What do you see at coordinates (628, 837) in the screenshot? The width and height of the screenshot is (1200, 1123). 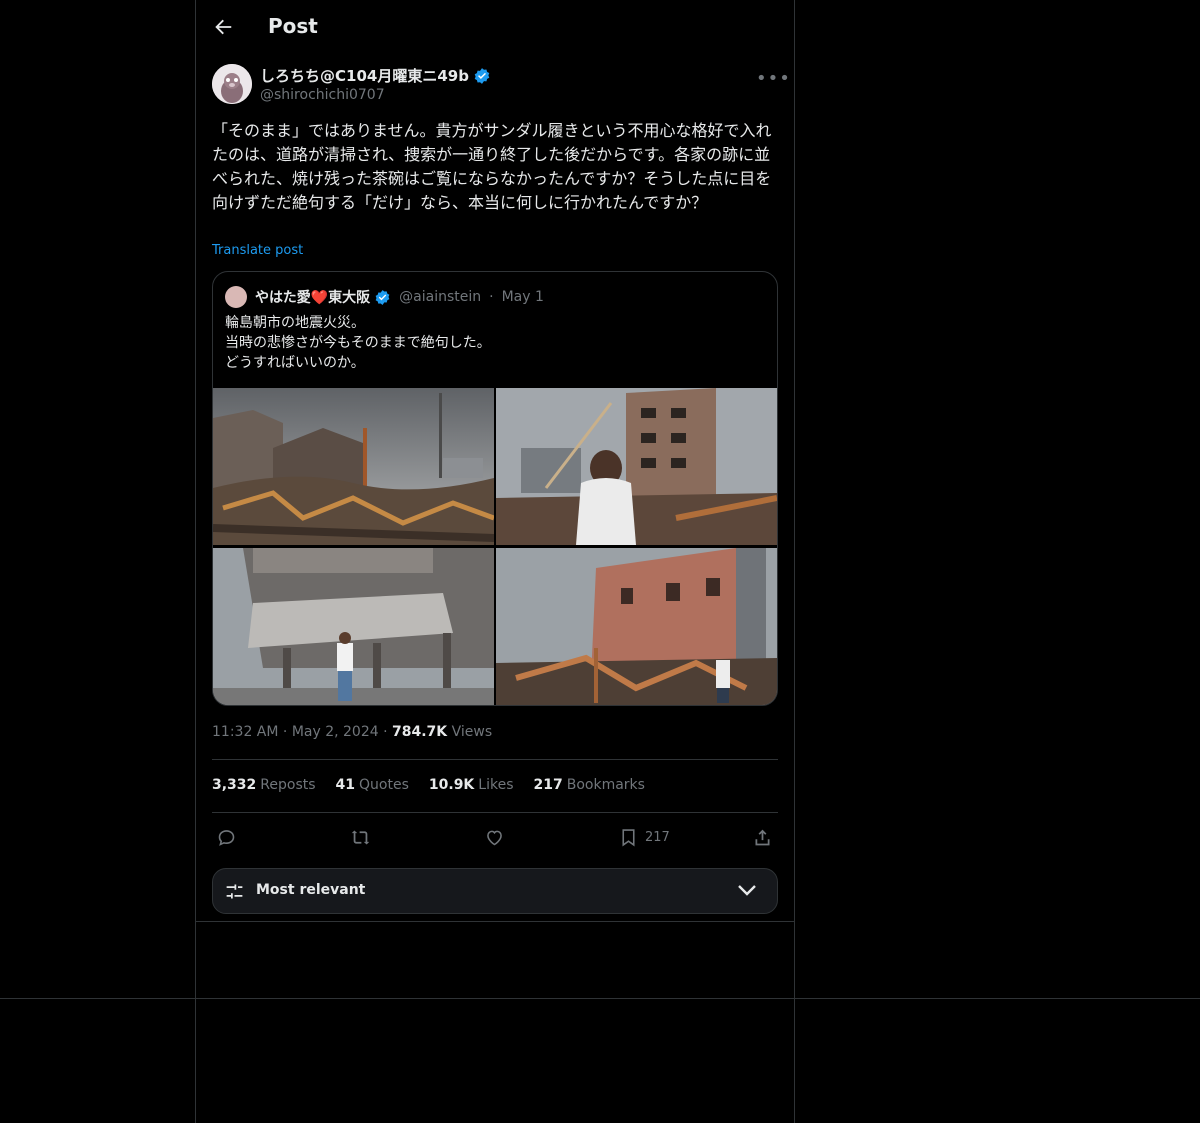 I see `bookmark-icon` at bounding box center [628, 837].